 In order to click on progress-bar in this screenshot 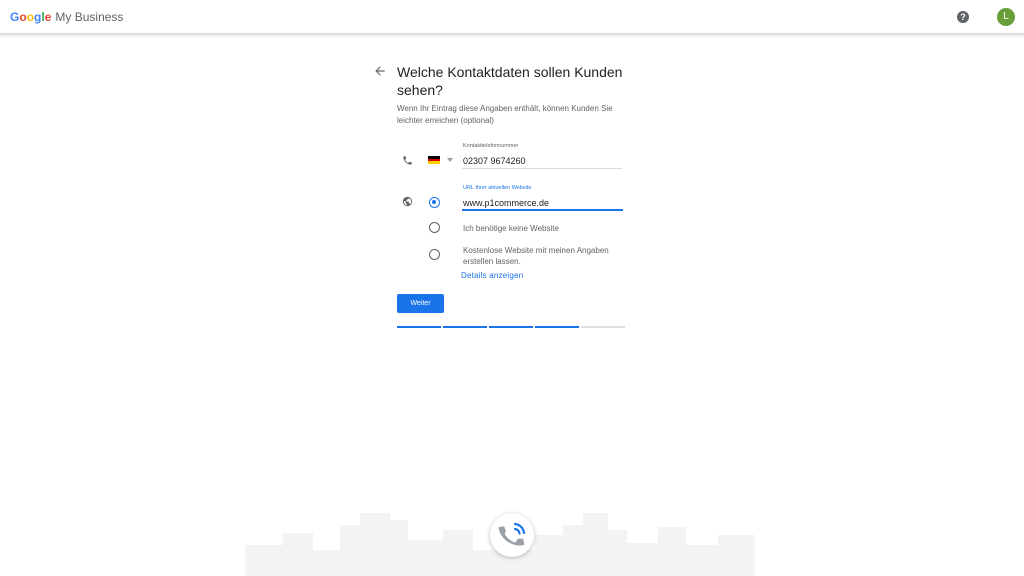, I will do `click(511, 327)`.